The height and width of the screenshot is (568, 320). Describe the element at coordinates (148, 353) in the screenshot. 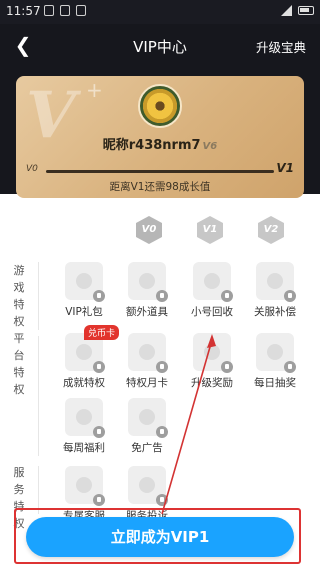

I see `card-icon` at that location.